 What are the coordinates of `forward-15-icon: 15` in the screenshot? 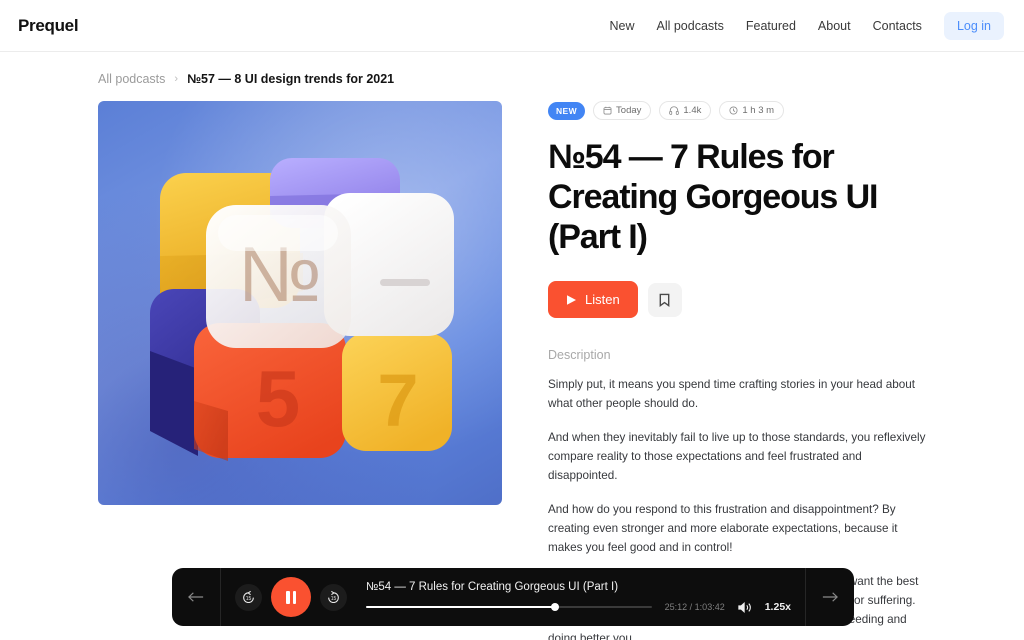 It's located at (333, 596).